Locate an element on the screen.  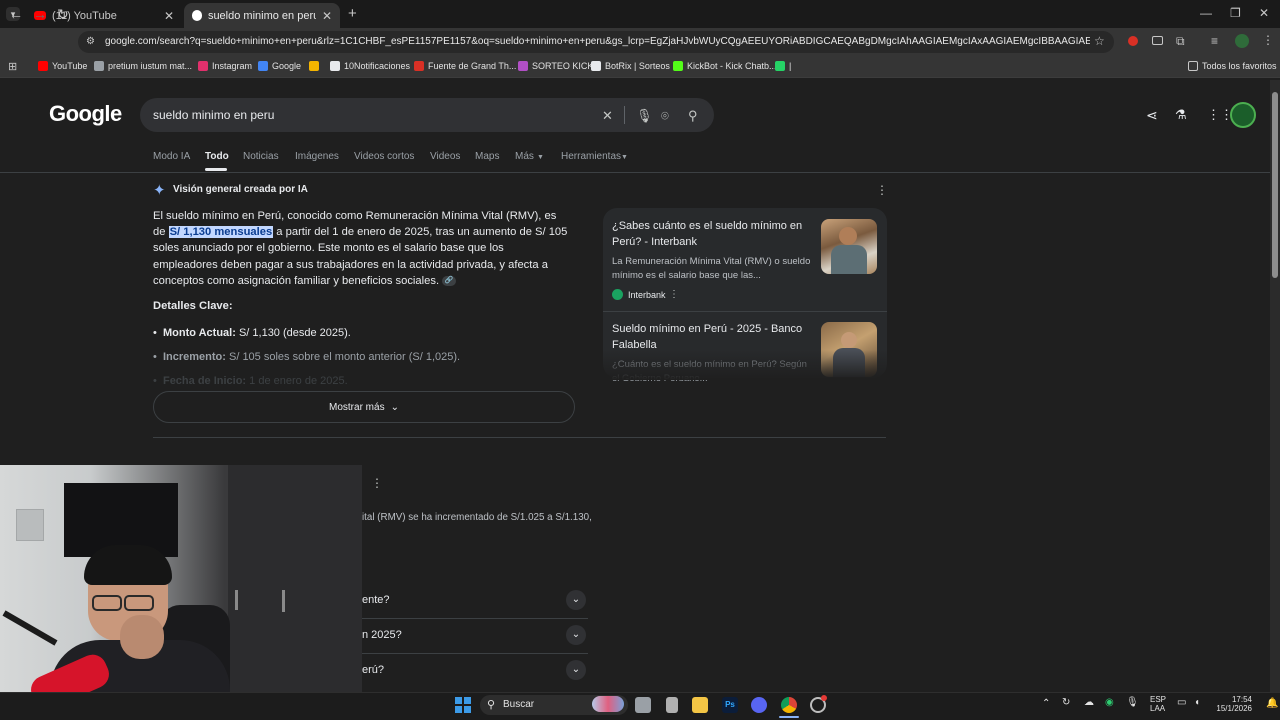
camera-lens-icon: ⌾ is located at coordinates (665, 116).